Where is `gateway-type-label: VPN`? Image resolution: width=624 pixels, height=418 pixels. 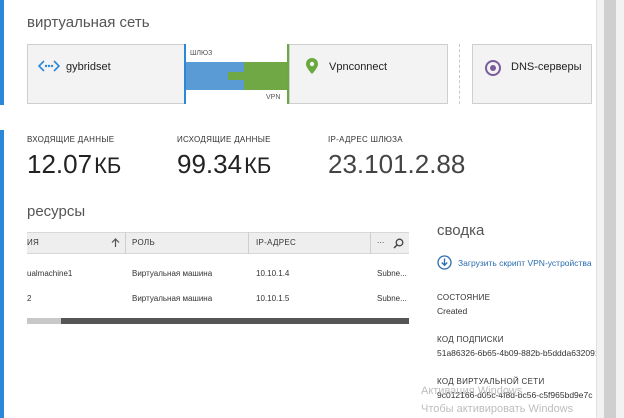
gateway-type-label: VPN is located at coordinates (273, 97).